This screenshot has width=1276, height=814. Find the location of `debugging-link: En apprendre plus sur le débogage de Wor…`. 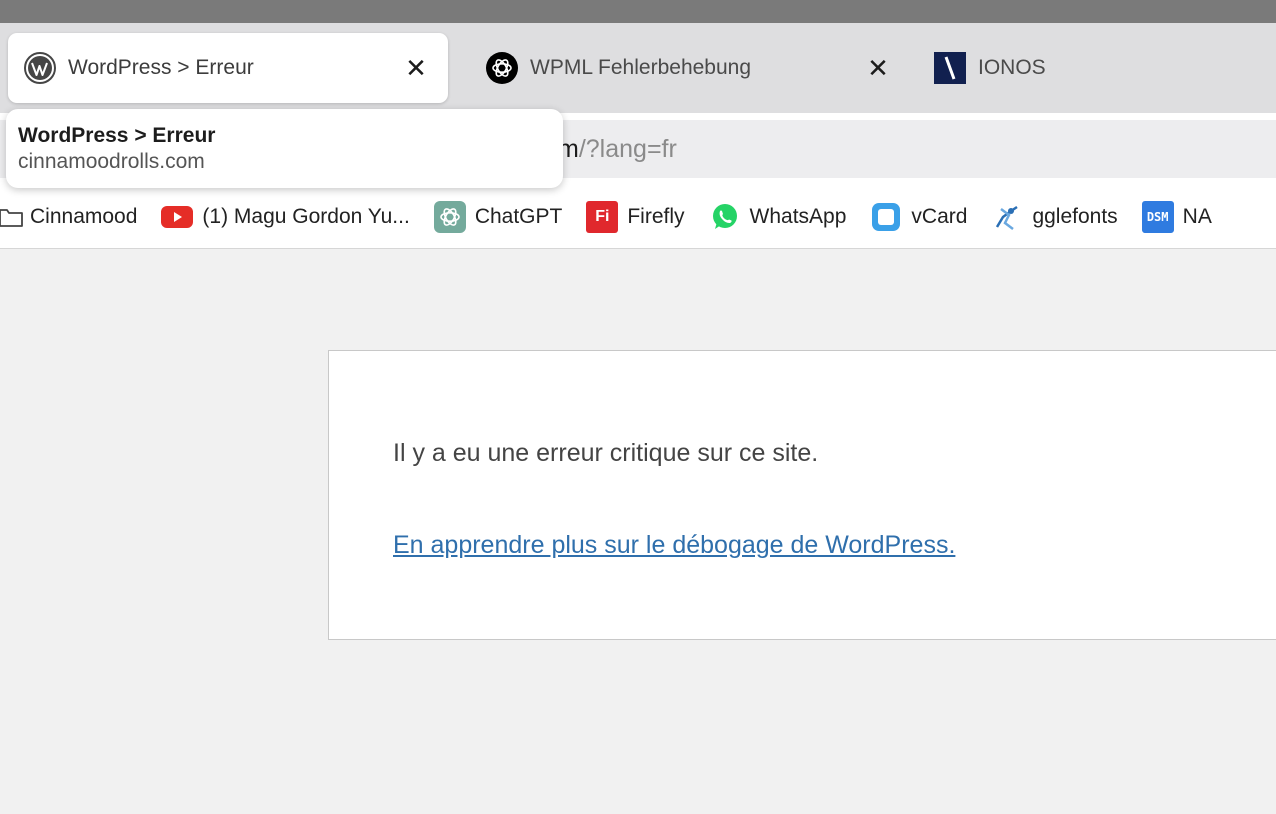

debugging-link: En apprendre plus sur le débogage de Wor… is located at coordinates (674, 545).